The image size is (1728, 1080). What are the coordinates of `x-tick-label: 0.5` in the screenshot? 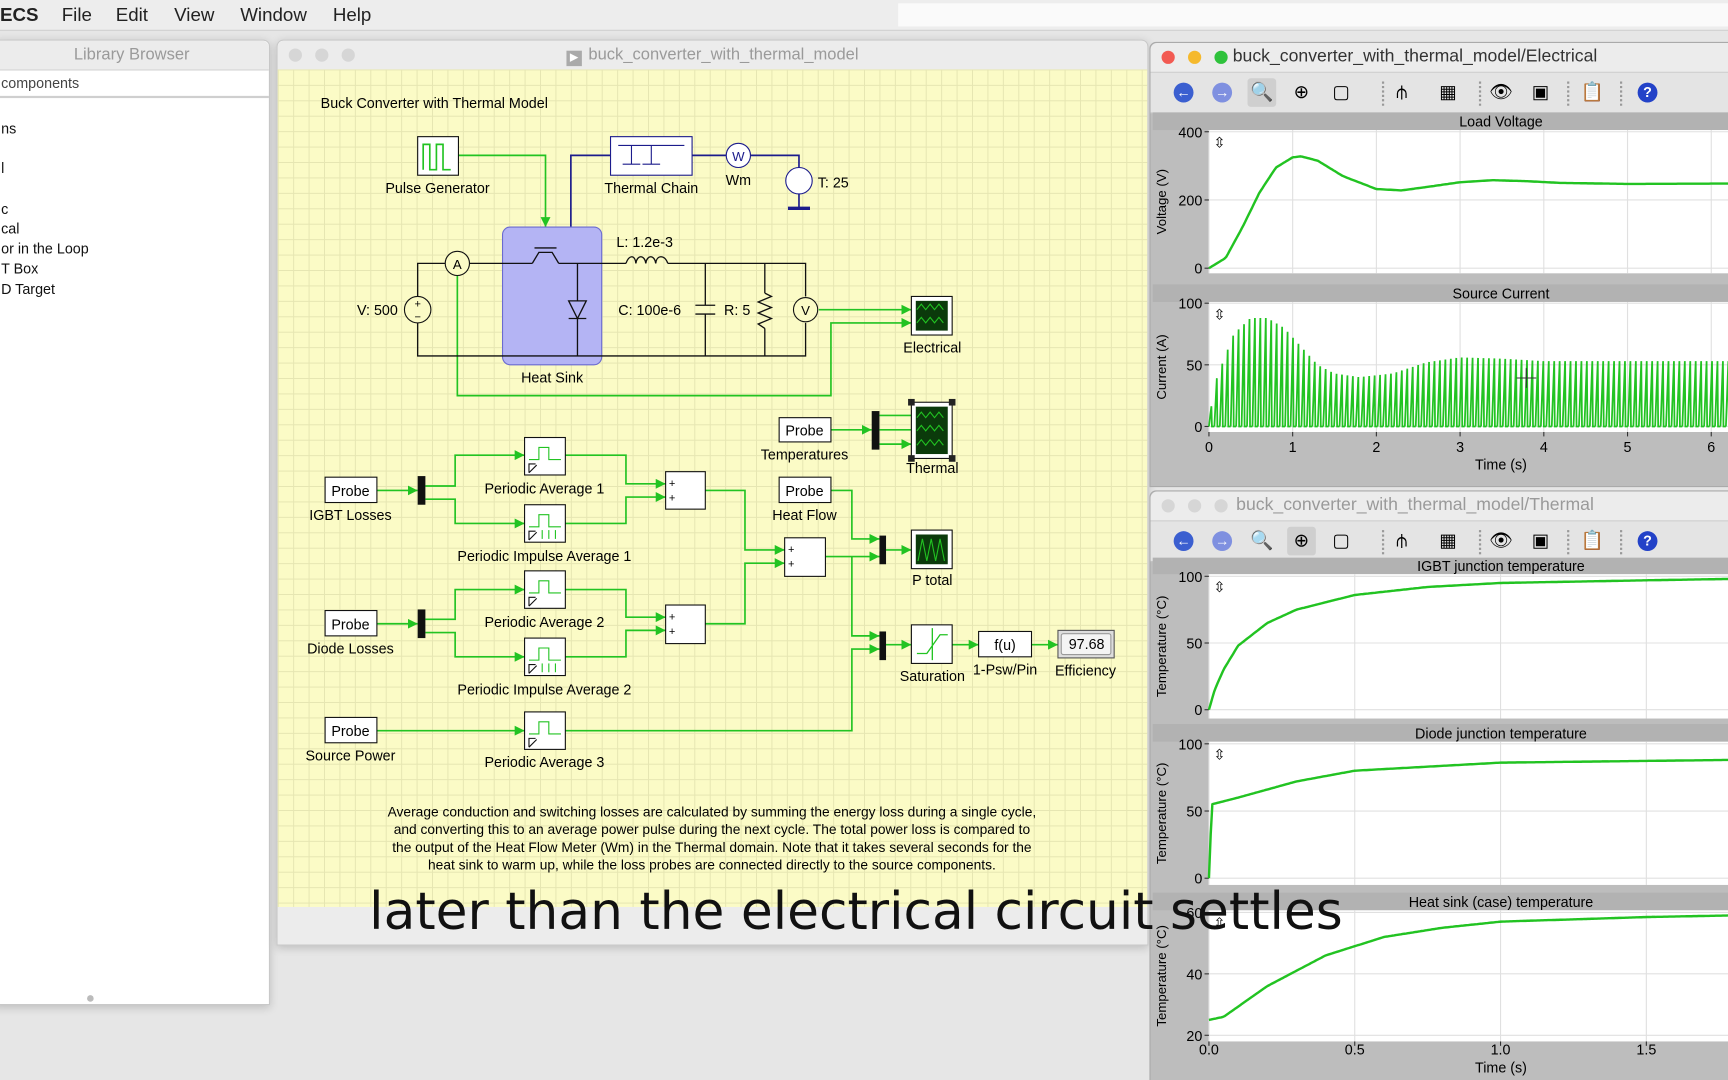 It's located at (1355, 1051).